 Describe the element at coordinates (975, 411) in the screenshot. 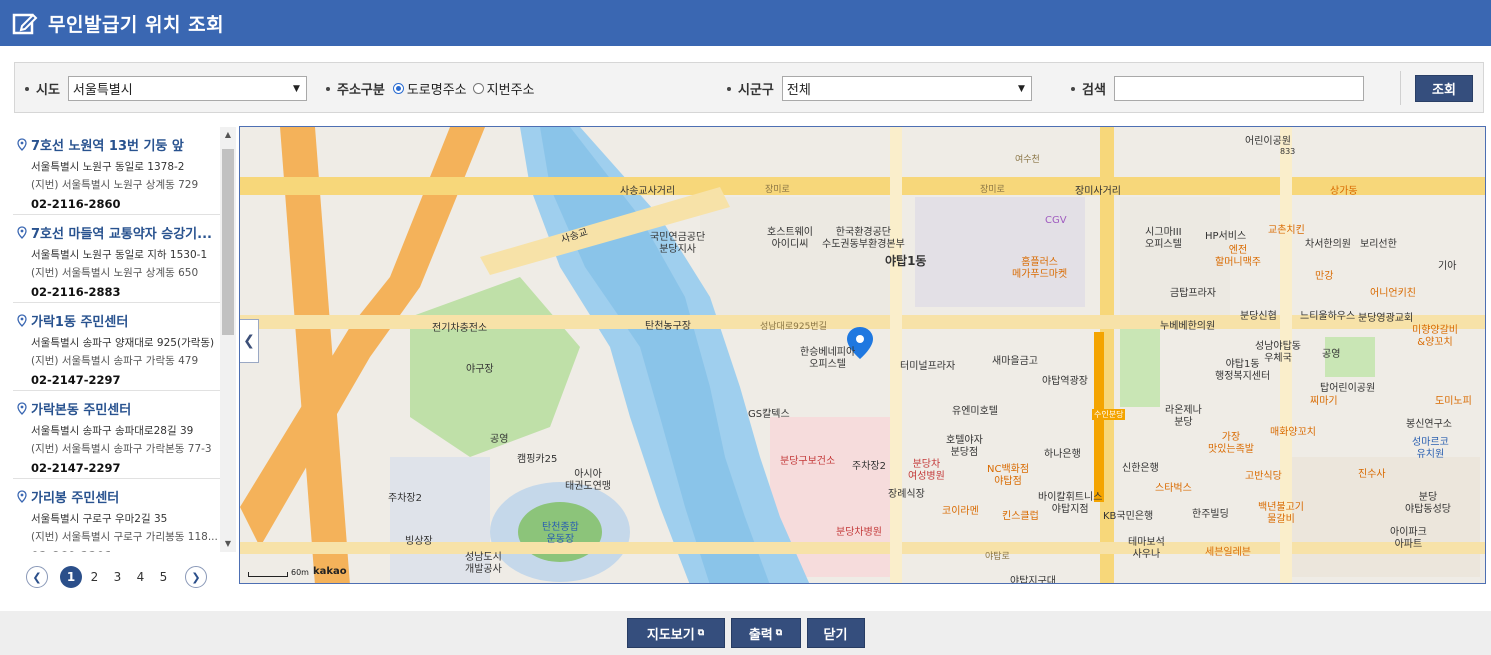

I see `map-label: 유엔미호텔` at that location.